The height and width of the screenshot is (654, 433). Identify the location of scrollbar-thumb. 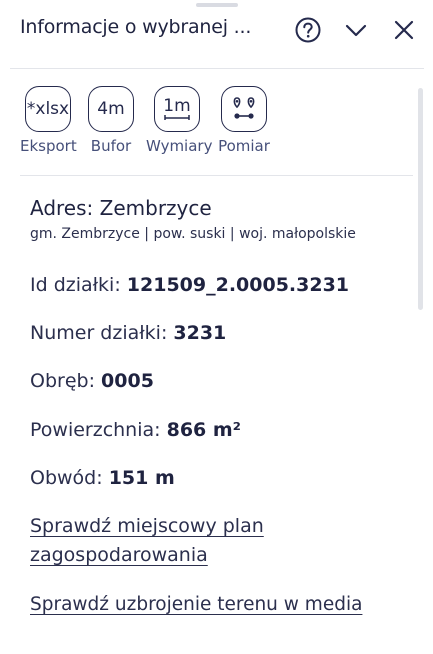
(420, 199).